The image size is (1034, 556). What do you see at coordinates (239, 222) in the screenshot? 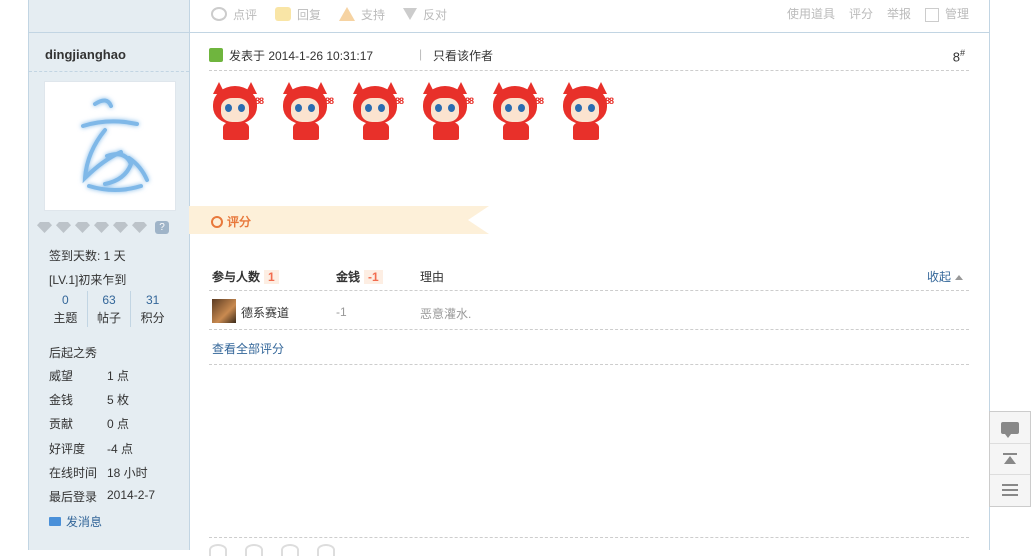
I see `rating-title: 评分` at bounding box center [239, 222].